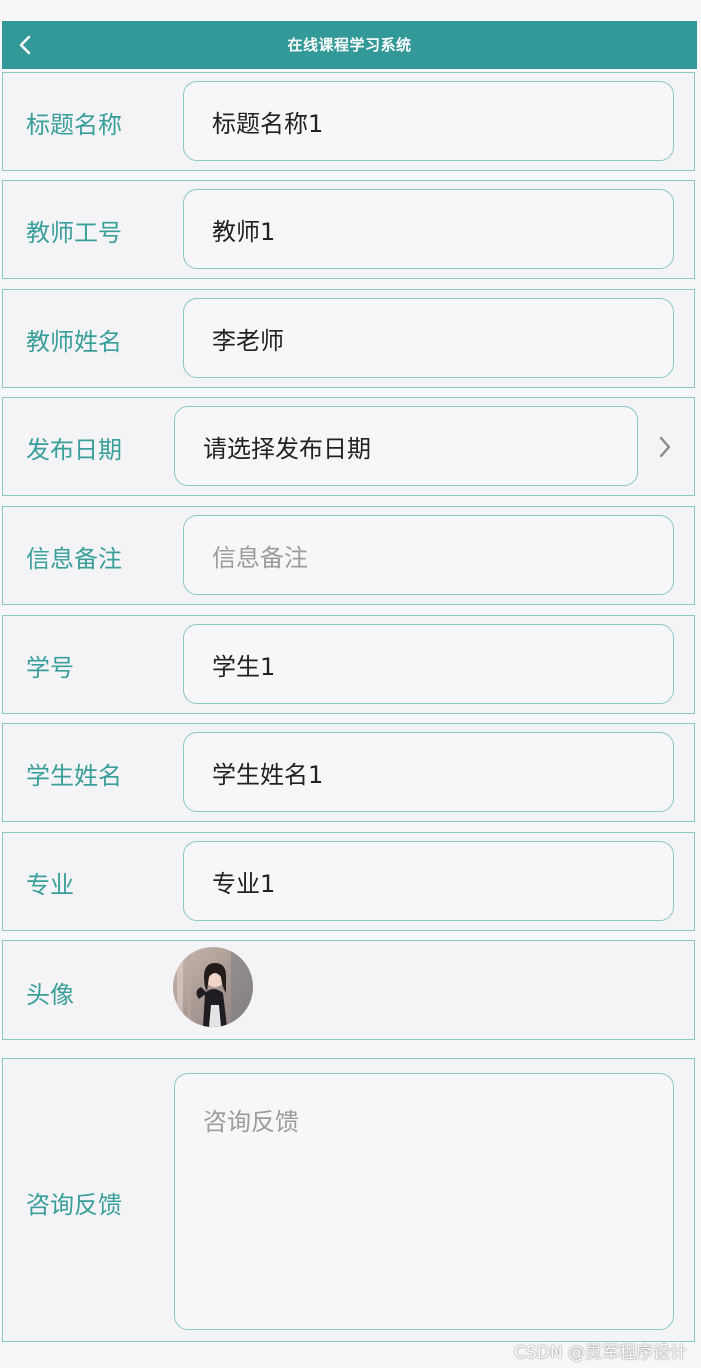 Image resolution: width=701 pixels, height=1368 pixels. I want to click on title-name-label: 标题名称, so click(74, 125).